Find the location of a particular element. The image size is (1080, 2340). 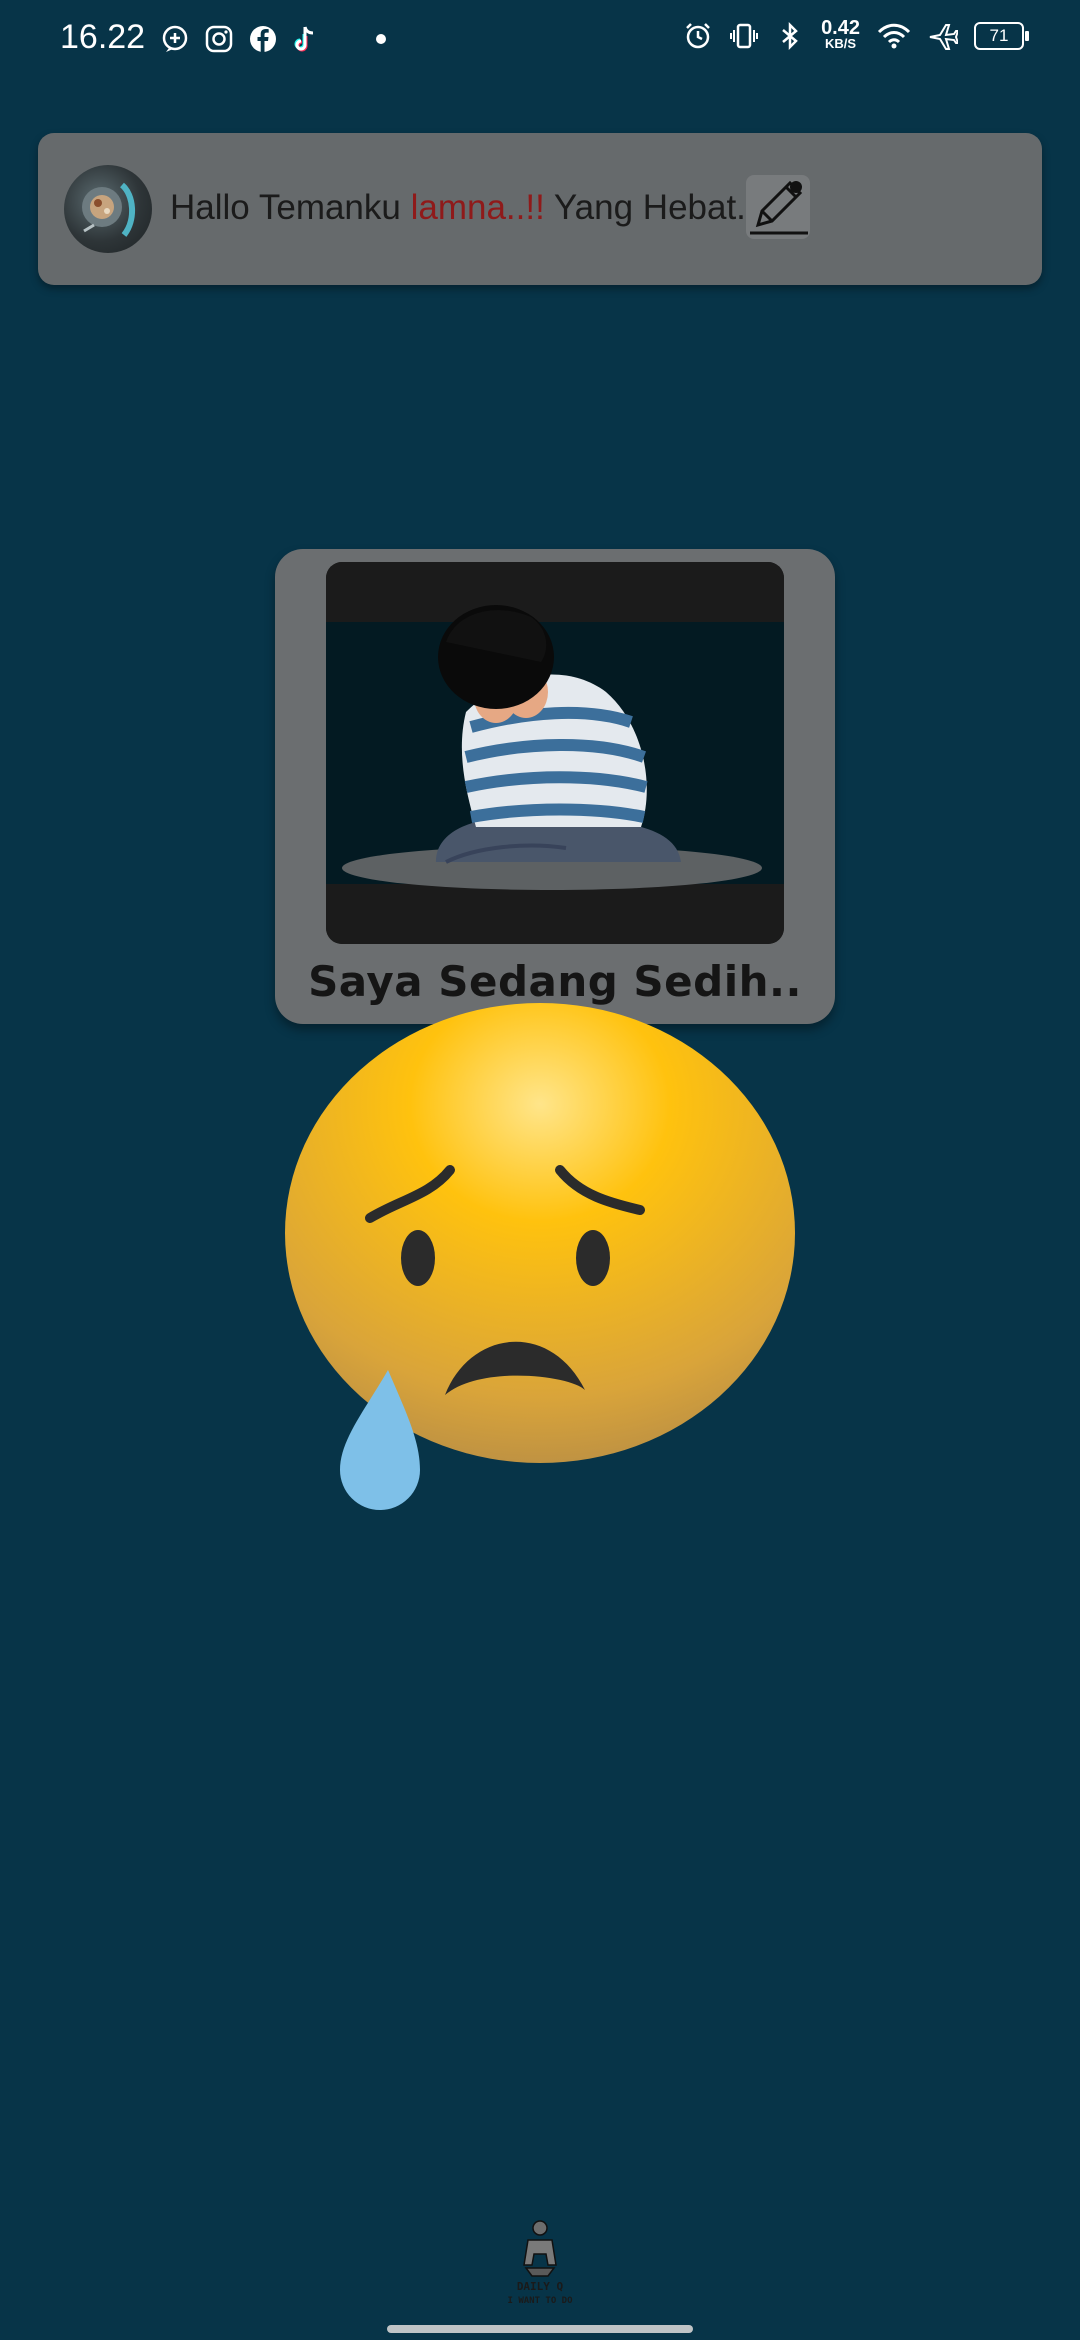

mood-illustration is located at coordinates (555, 753).